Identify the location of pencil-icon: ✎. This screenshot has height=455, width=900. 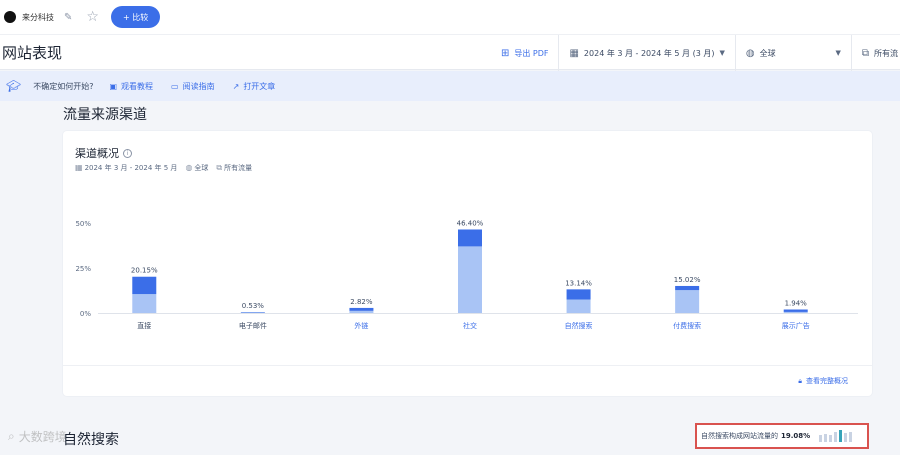
(68, 17).